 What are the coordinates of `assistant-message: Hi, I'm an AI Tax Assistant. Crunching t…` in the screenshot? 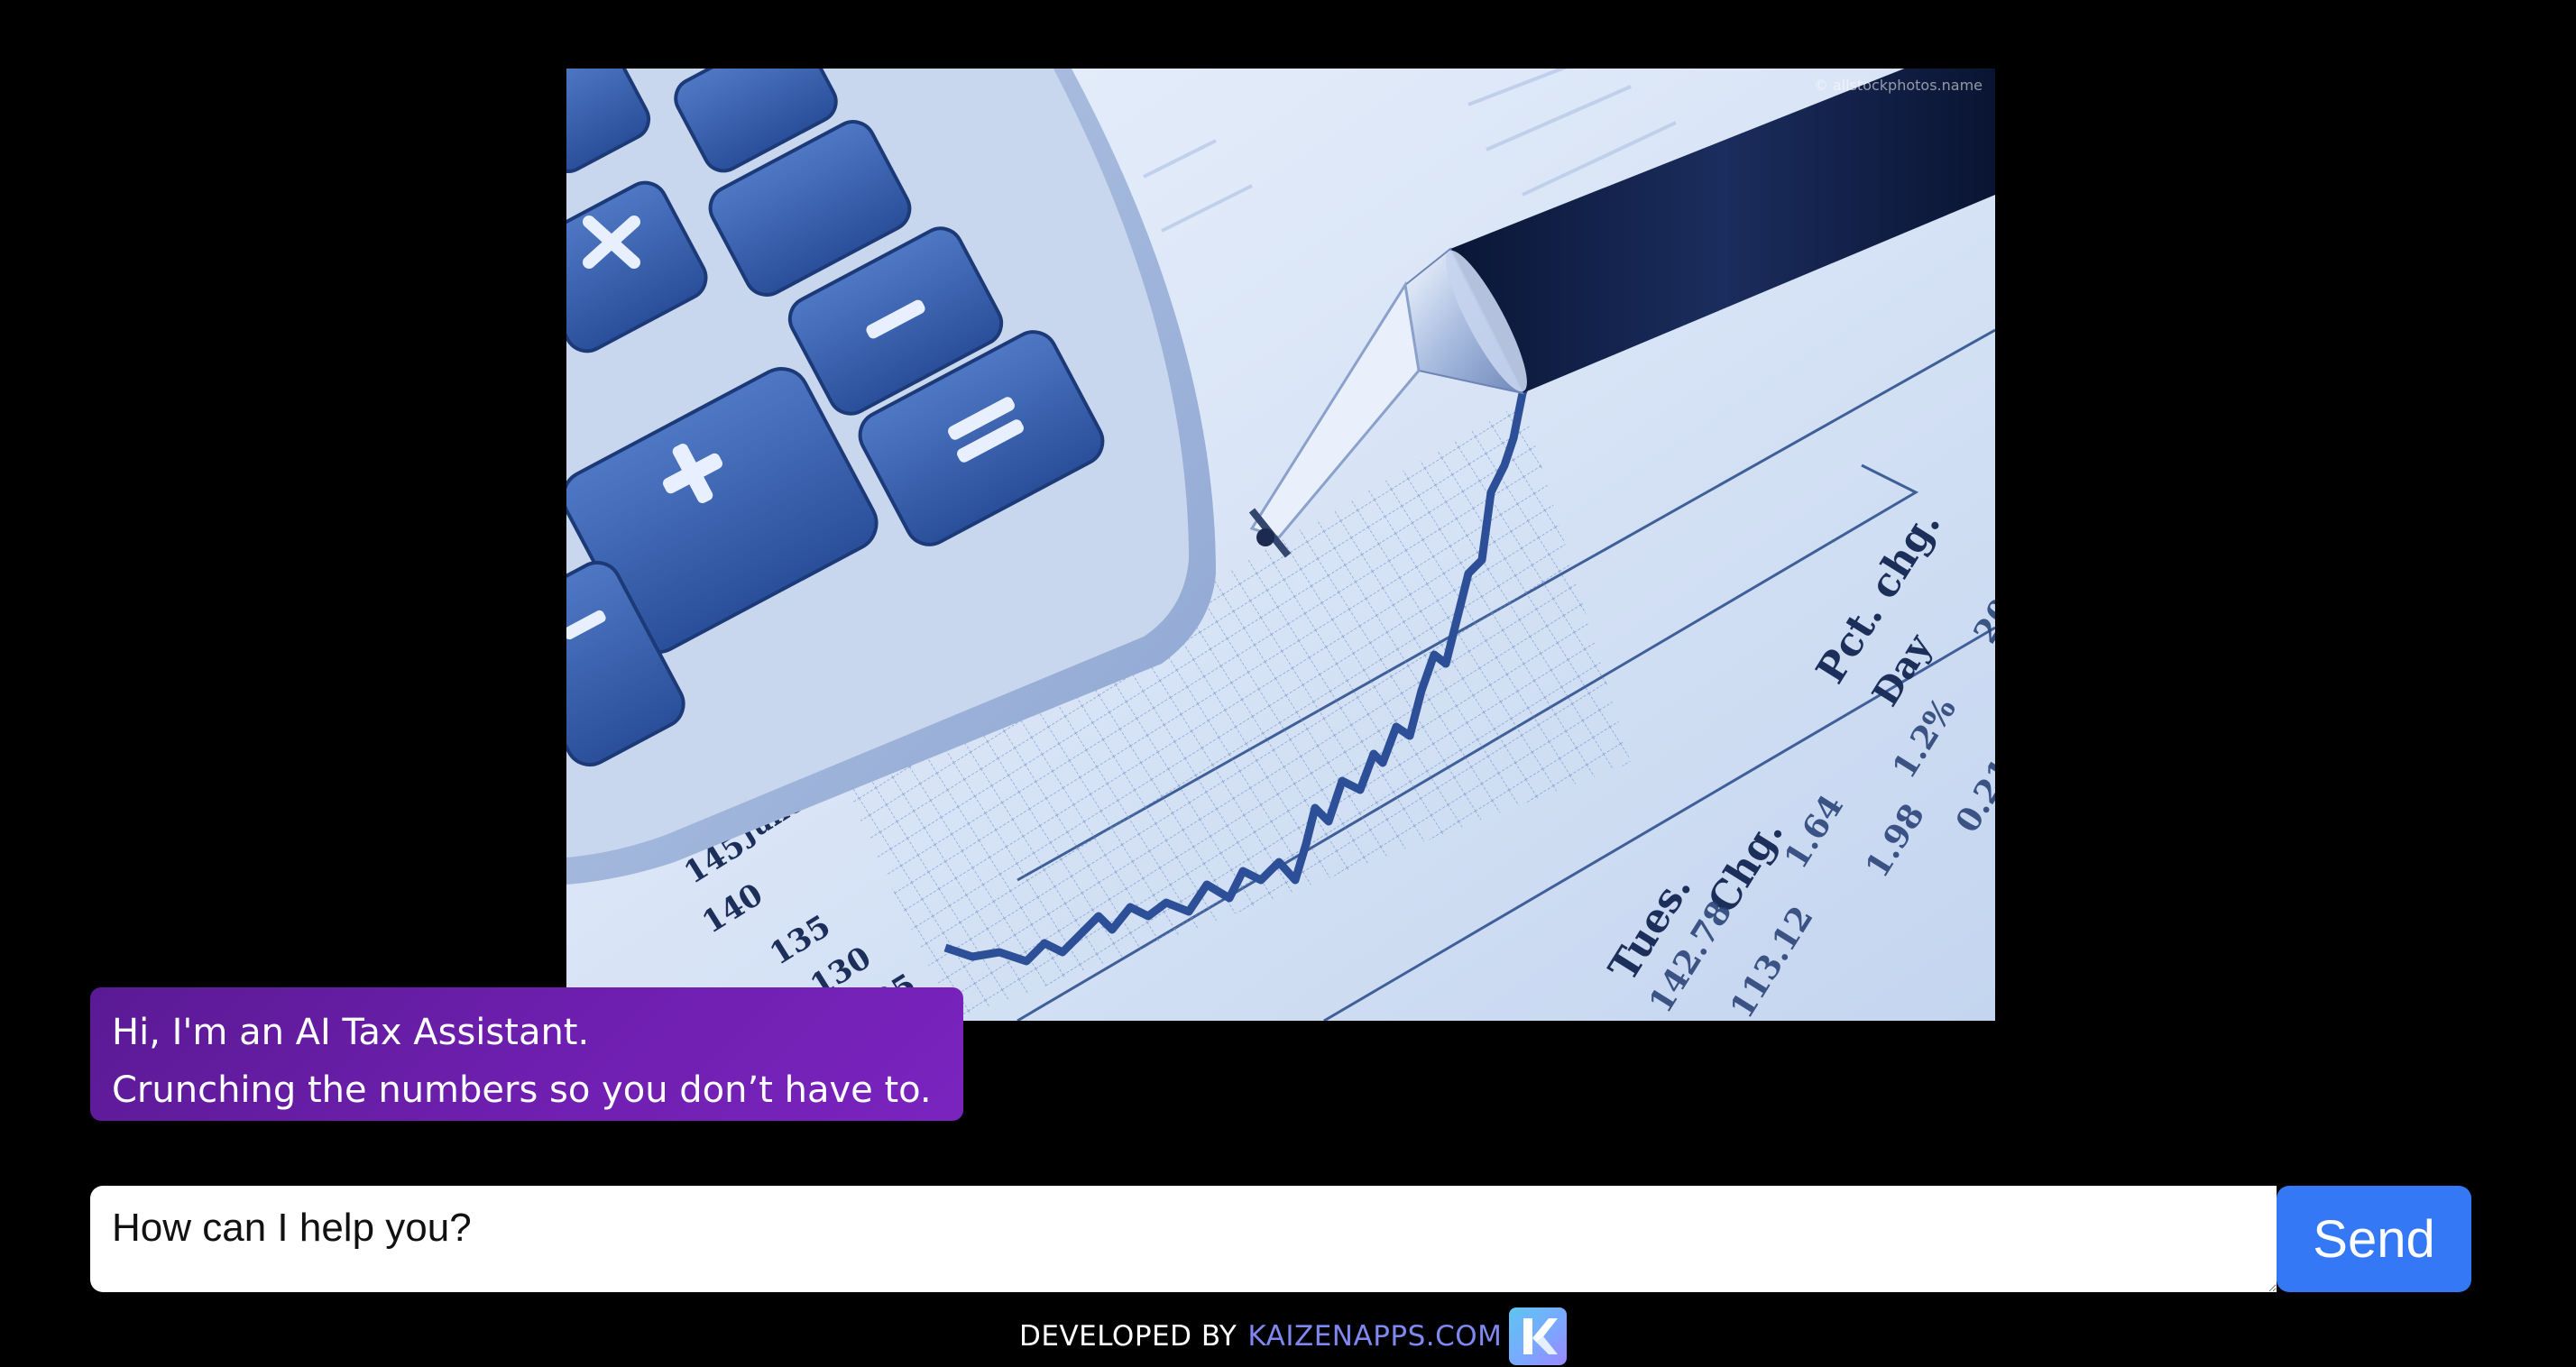 It's located at (526, 1054).